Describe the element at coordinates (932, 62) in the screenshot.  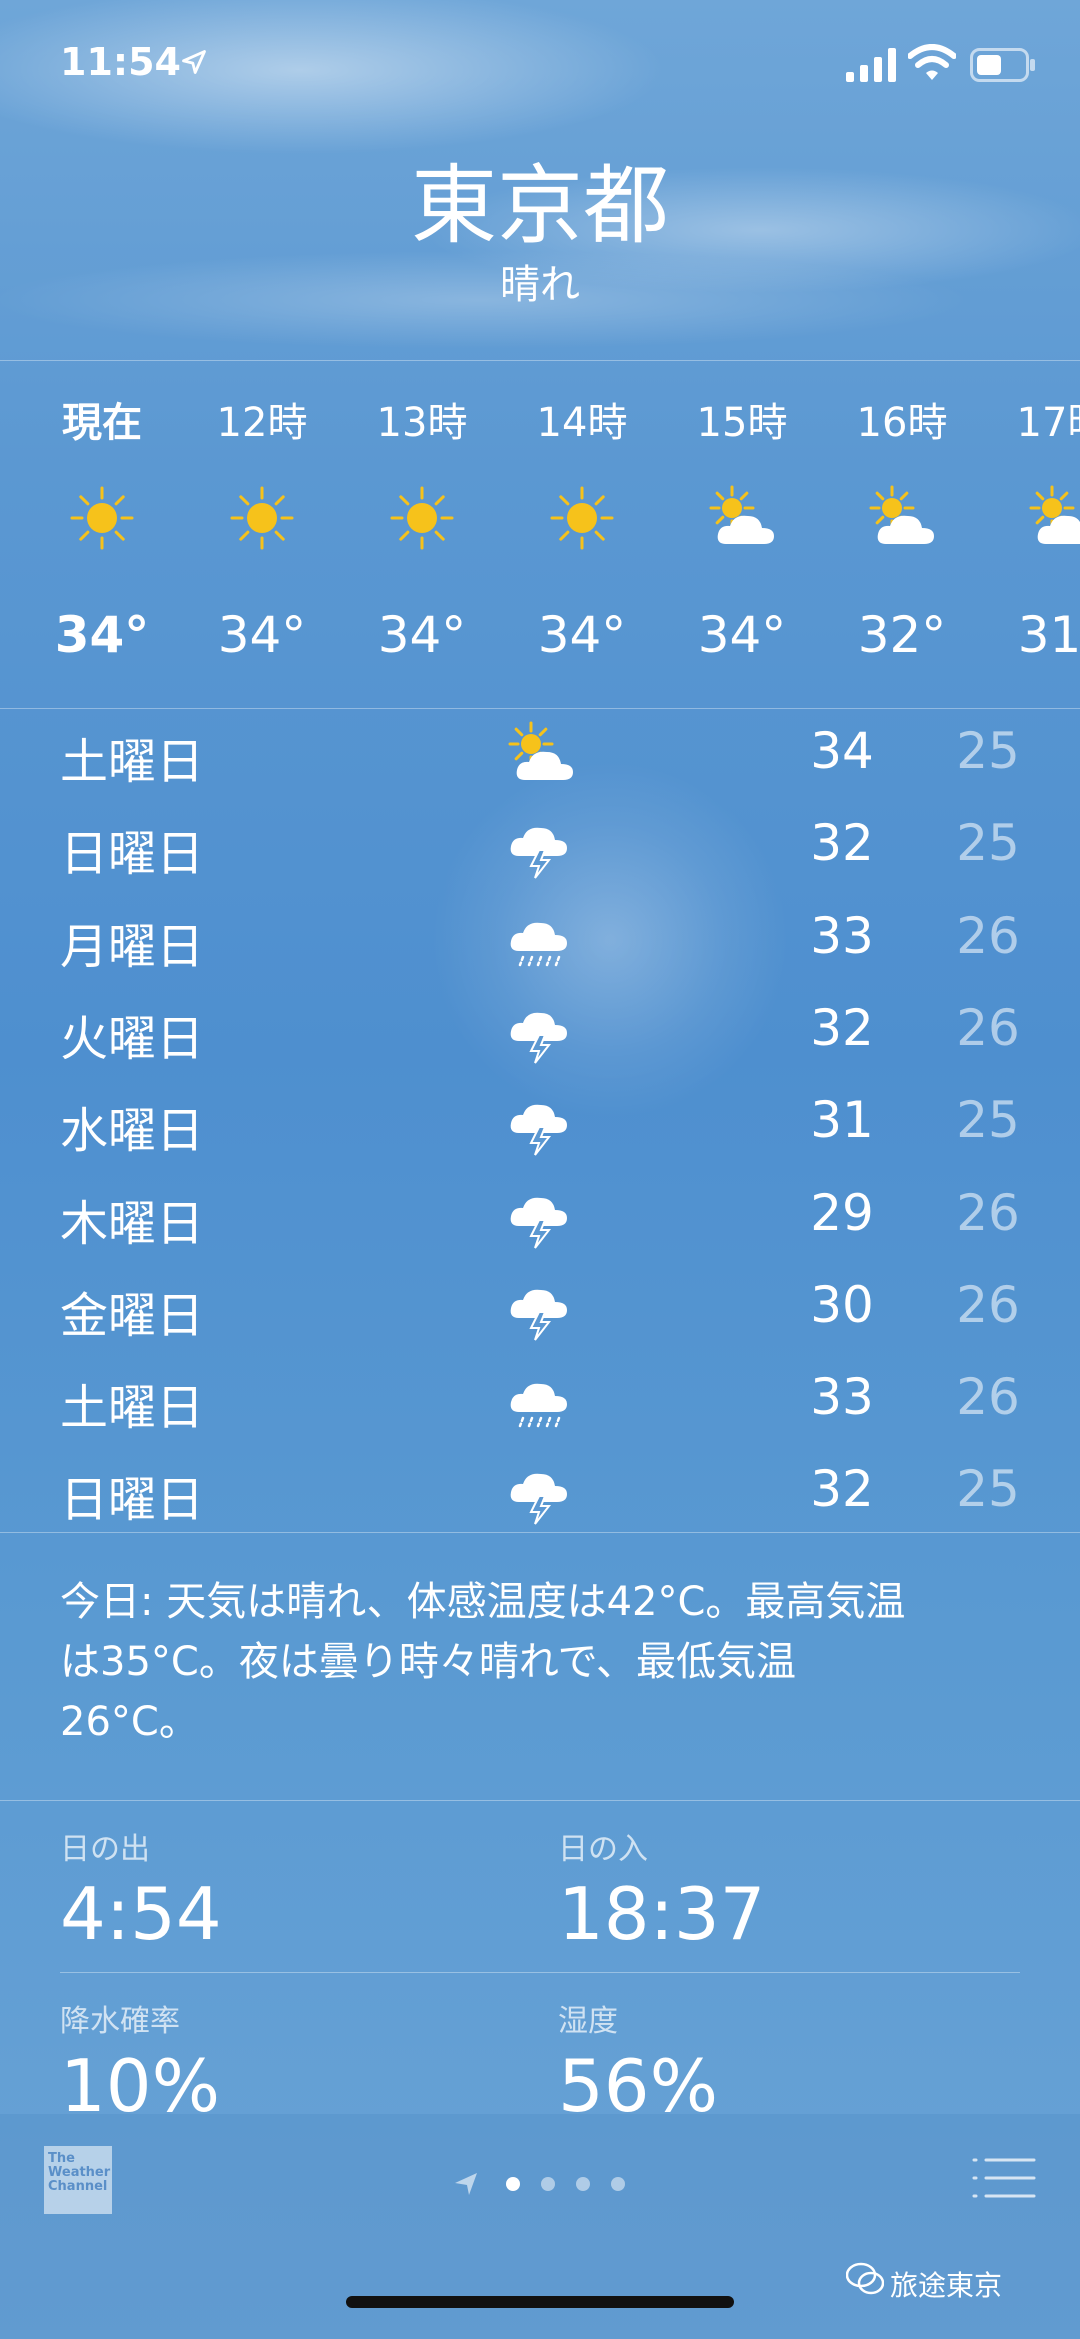
I see `wifi-icon` at that location.